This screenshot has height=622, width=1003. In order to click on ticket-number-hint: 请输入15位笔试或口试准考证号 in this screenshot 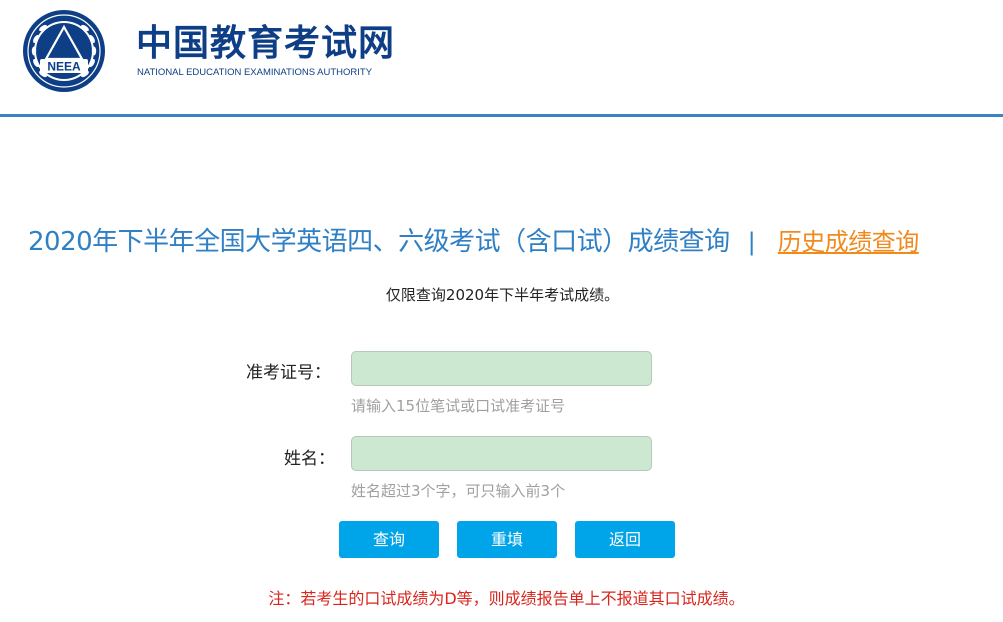, I will do `click(458, 406)`.